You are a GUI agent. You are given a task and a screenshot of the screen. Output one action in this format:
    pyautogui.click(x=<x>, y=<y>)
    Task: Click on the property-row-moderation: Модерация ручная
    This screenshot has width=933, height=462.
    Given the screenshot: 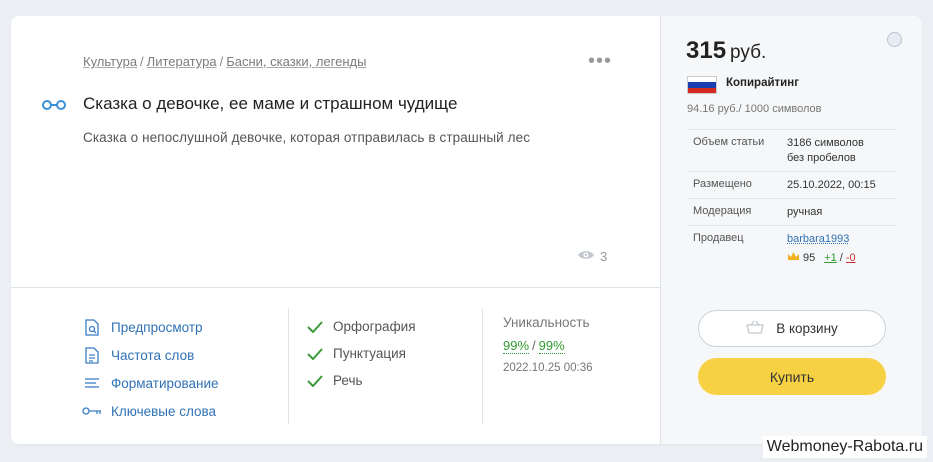 What is the action you would take?
    pyautogui.click(x=791, y=211)
    